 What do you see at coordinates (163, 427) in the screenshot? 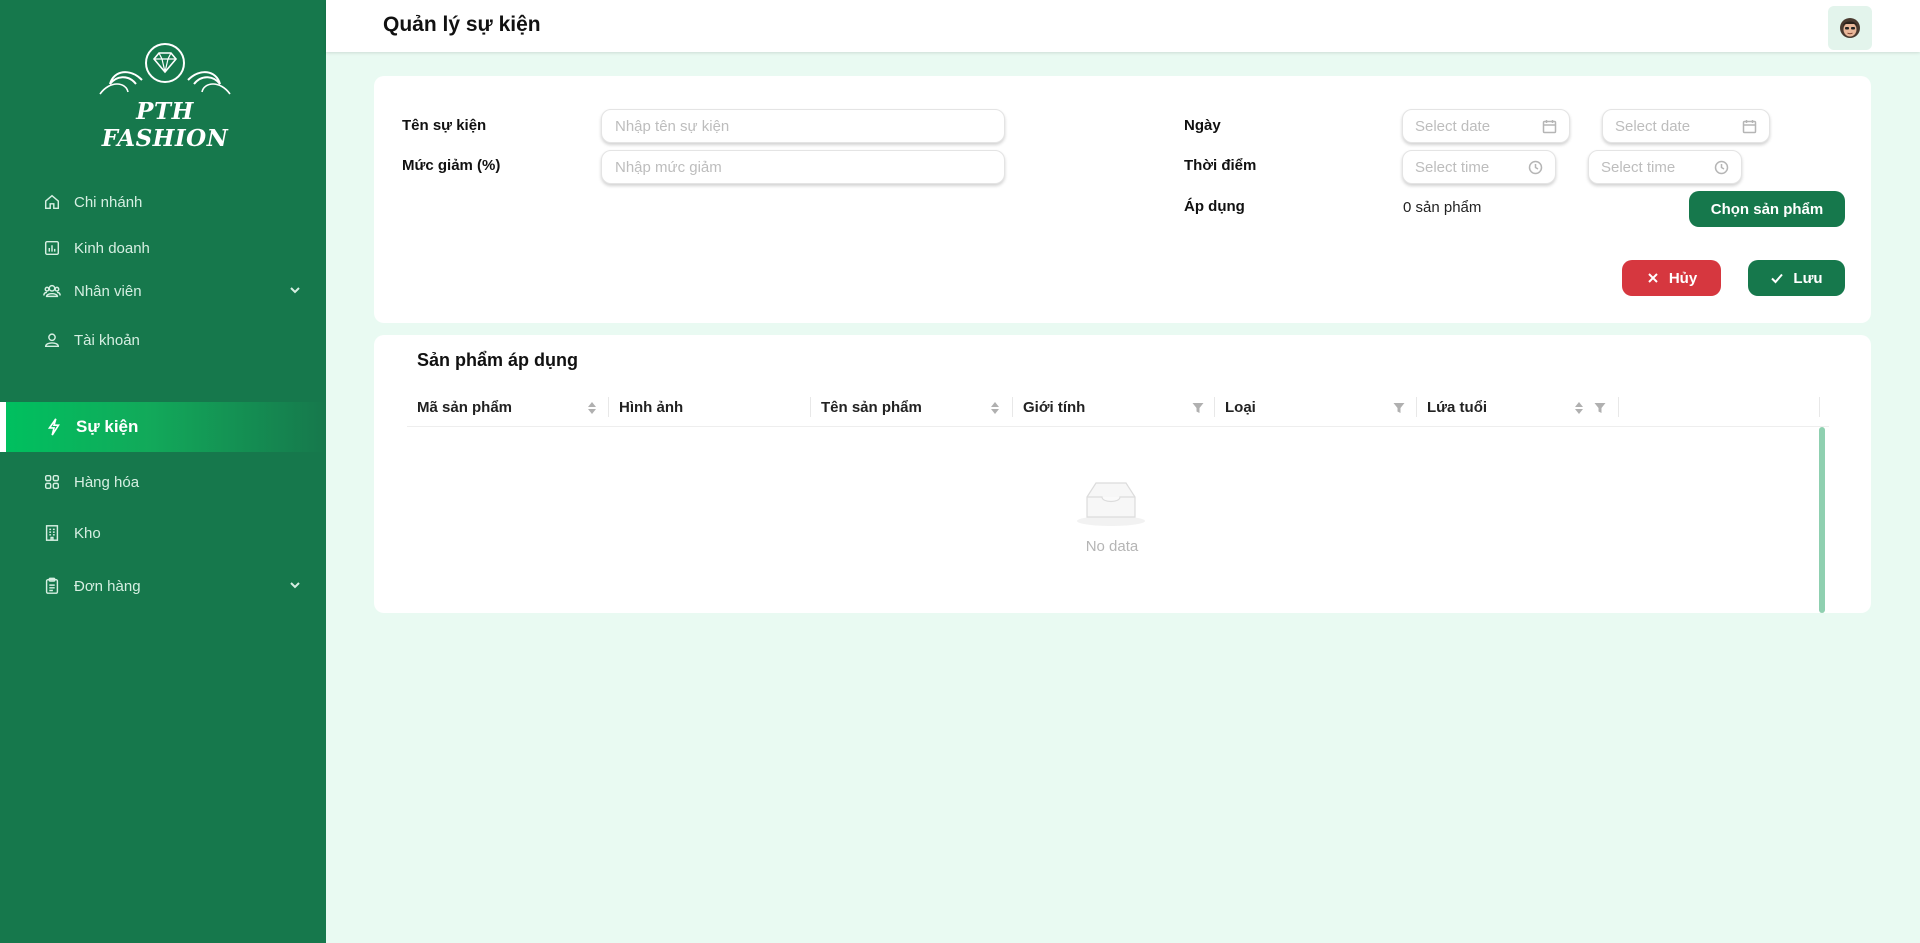
I see `sidebar-item-su-kien: Sự kiện` at bounding box center [163, 427].